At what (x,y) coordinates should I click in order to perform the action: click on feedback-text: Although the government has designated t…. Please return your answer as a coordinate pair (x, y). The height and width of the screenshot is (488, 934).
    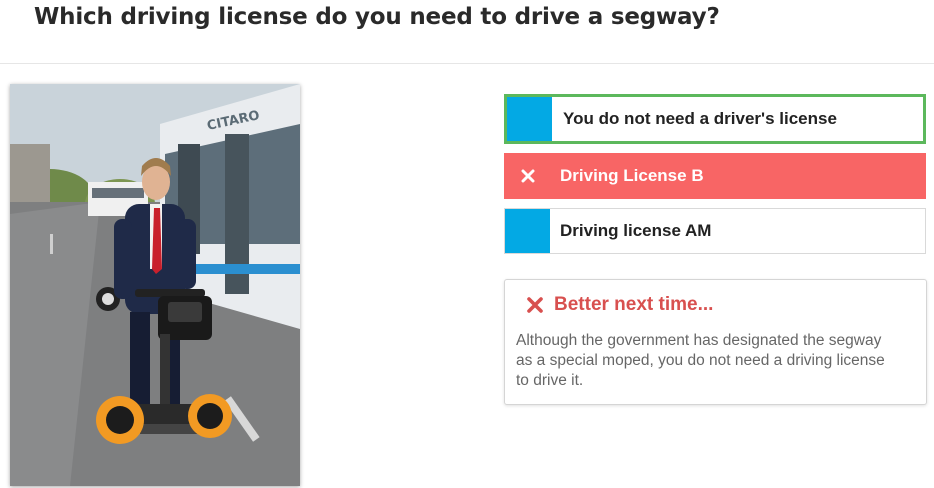
    Looking at the image, I should click on (700, 360).